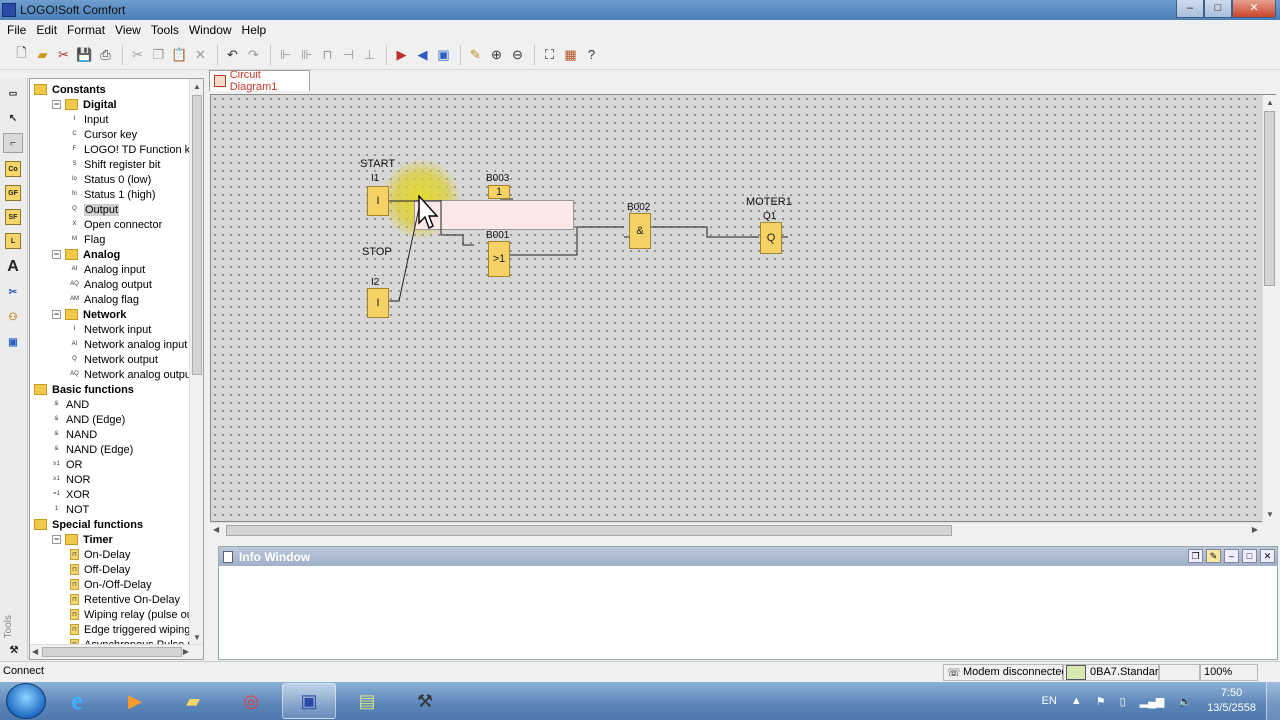 Image resolution: width=1280 pixels, height=720 pixels. What do you see at coordinates (367, 701) in the screenshot?
I see `notes-icon: ▤` at bounding box center [367, 701].